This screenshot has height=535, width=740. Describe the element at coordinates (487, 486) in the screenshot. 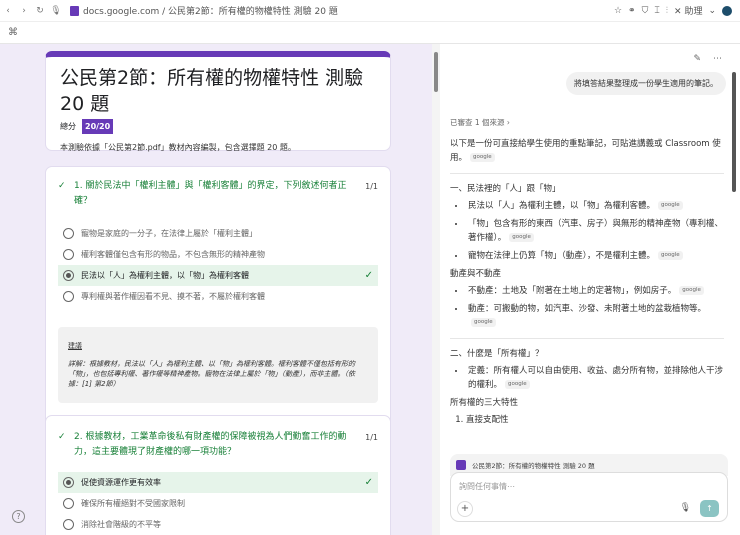

I see `chat-placeholder: 詢問任何事情⋯` at that location.